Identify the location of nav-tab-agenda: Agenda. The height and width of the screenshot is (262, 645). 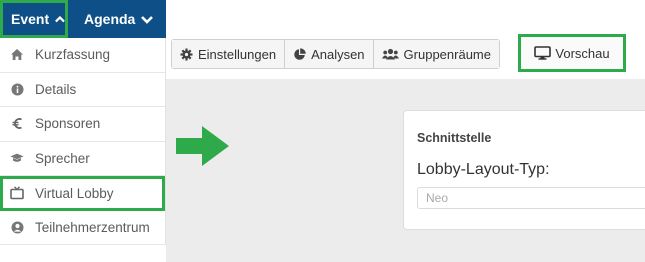
(111, 19).